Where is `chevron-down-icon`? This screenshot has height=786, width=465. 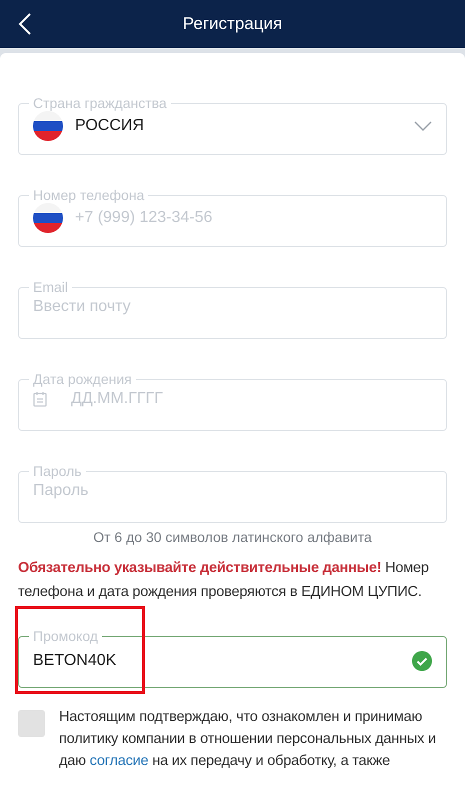
chevron-down-icon is located at coordinates (423, 126).